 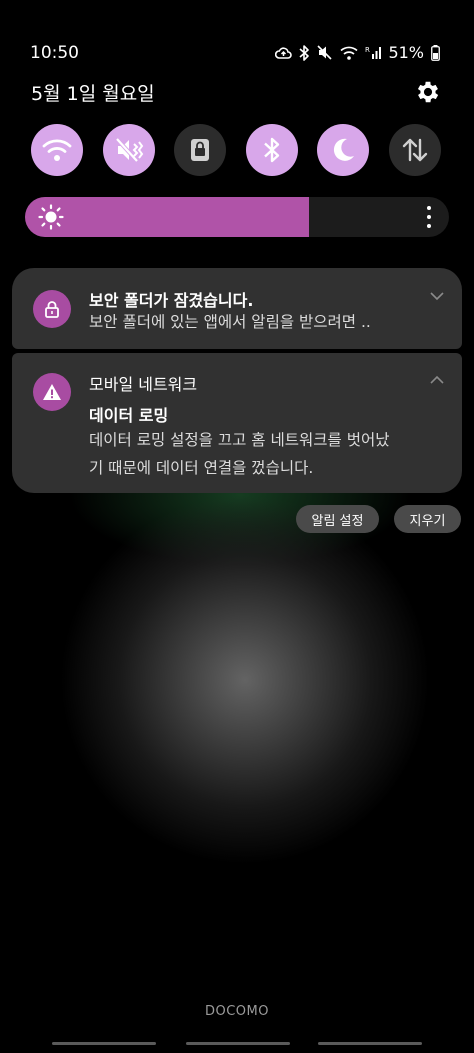 I want to click on brightness-slider, so click(x=237, y=217).